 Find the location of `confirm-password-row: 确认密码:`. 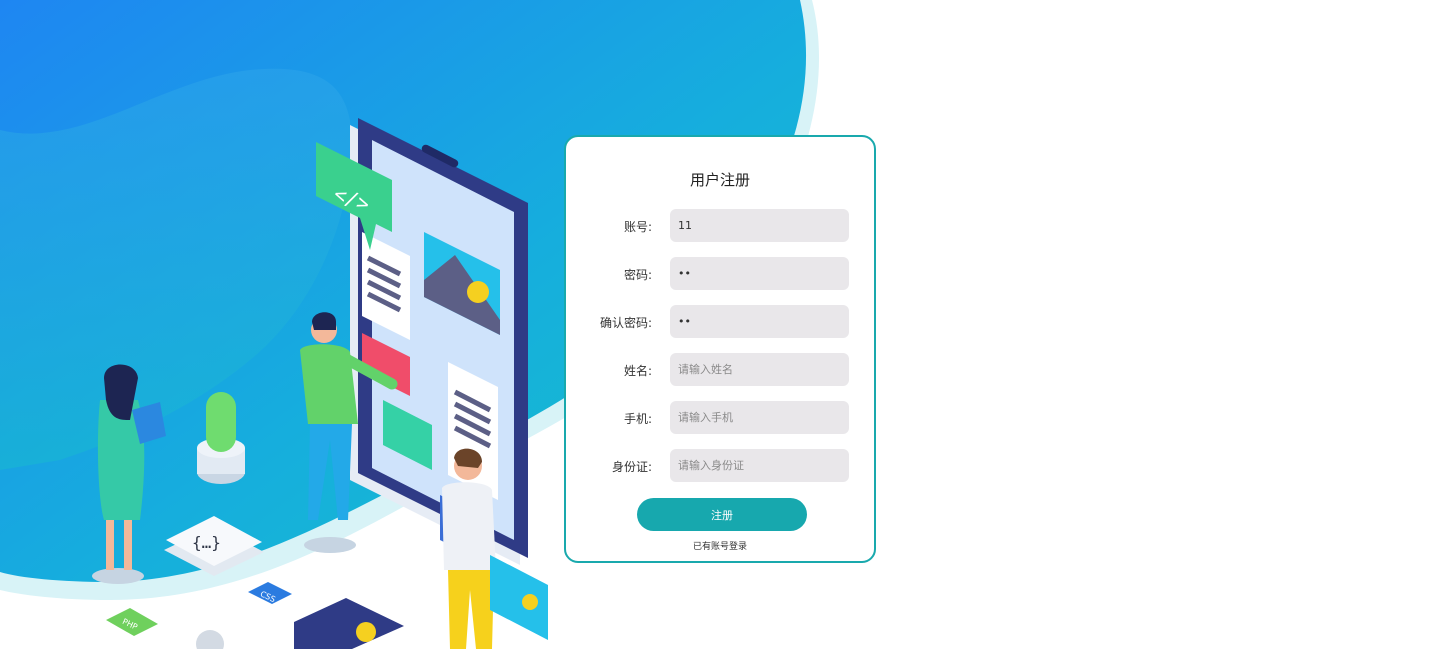

confirm-password-row: 确认密码: is located at coordinates (720, 322).